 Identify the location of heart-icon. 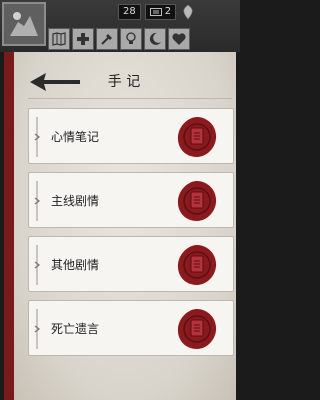
(179, 39).